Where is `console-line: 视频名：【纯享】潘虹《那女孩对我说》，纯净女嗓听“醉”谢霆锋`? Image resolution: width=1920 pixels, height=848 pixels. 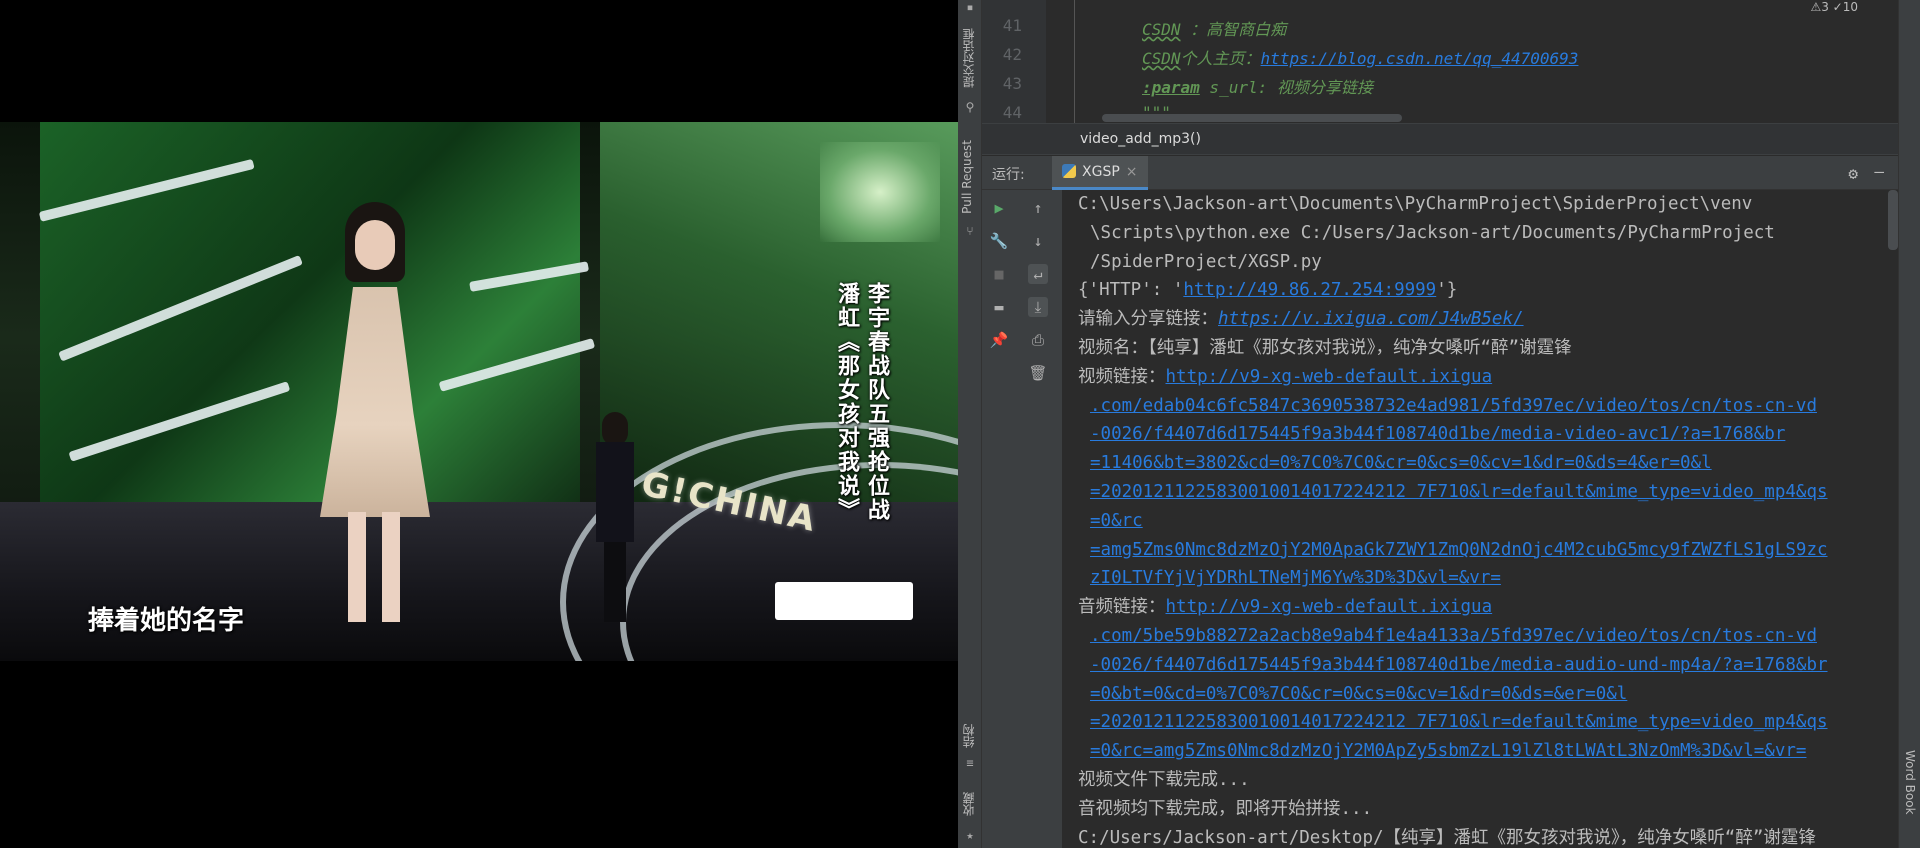
console-line: 视频名：【纯享】潘虹《那女孩对我说》，纯净女嗓听“醉”谢霆锋 is located at coordinates (1488, 348).